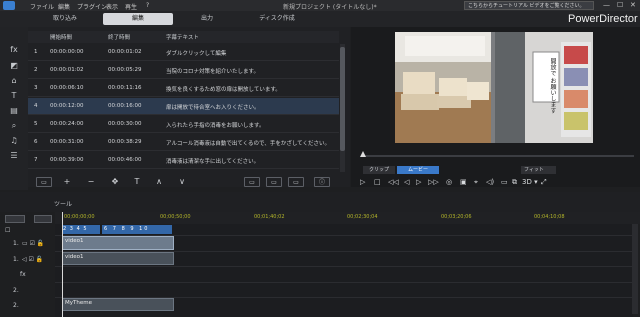 This screenshot has height=317, width=640. I want to click on marker-button: ⌖, so click(476, 182).